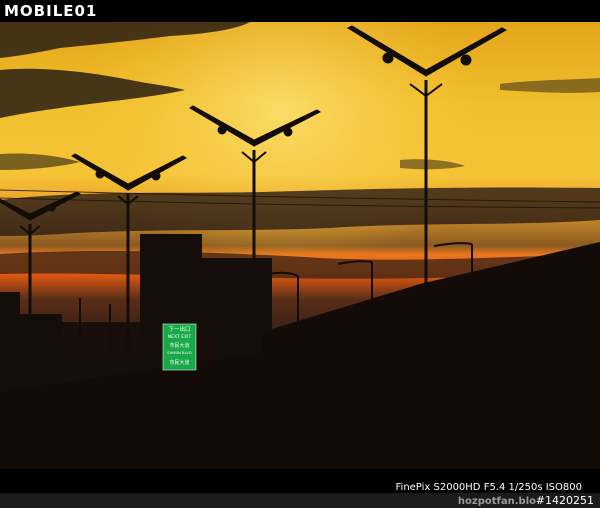 The image size is (600, 508). I want to click on logo-text: MOBILE01, so click(51, 11).